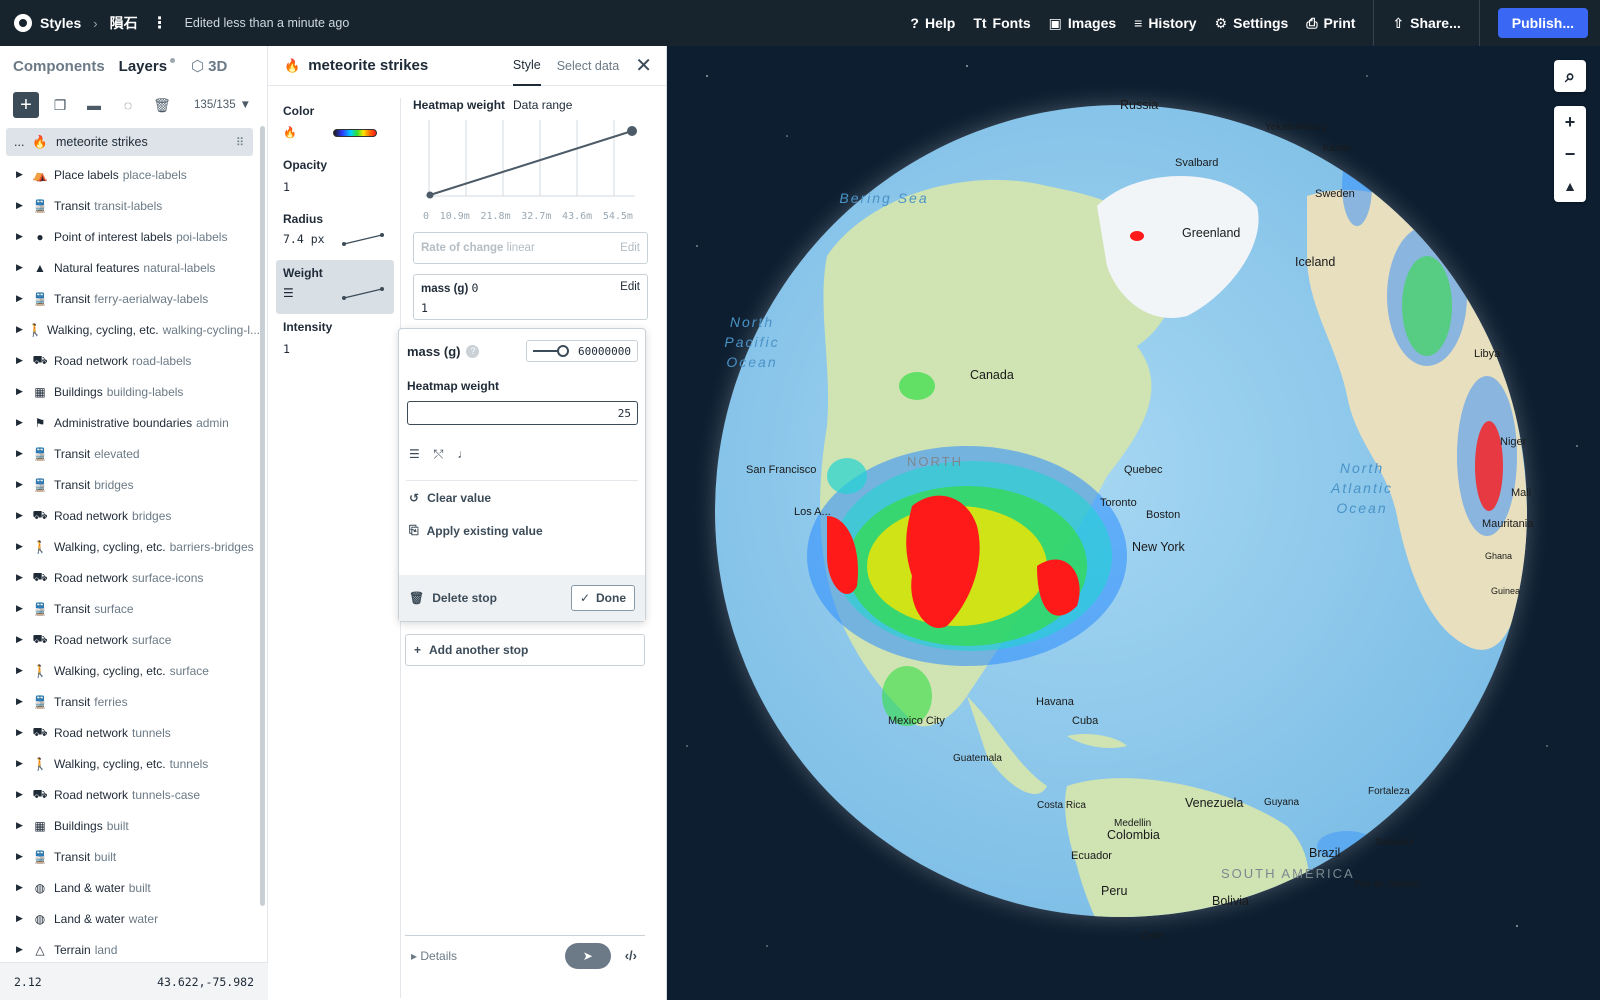  I want to click on layer-row: ▶ 🚆 Transit bridges, so click(130, 484).